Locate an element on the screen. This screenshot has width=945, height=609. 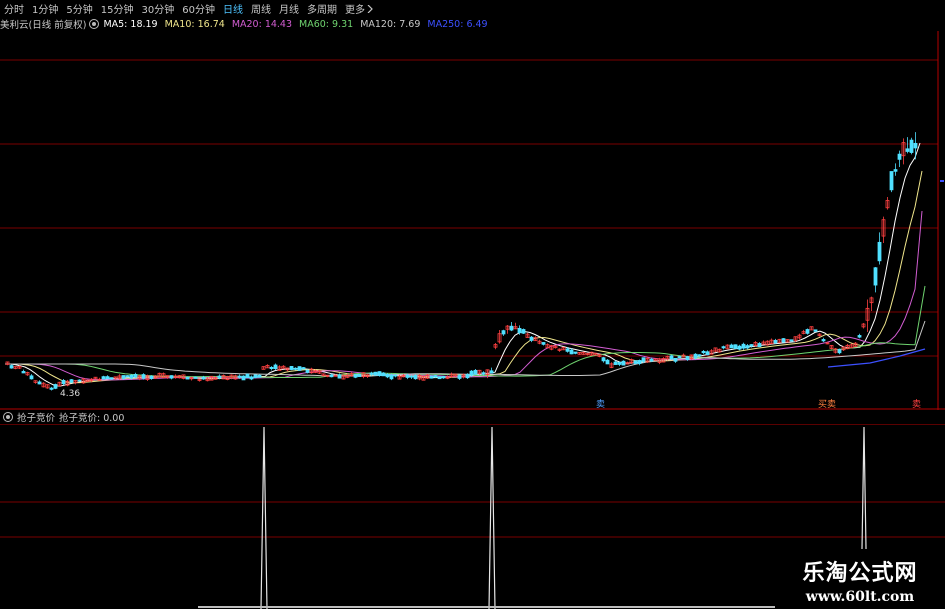
ma250-value: MA250: 6.49 is located at coordinates (457, 24).